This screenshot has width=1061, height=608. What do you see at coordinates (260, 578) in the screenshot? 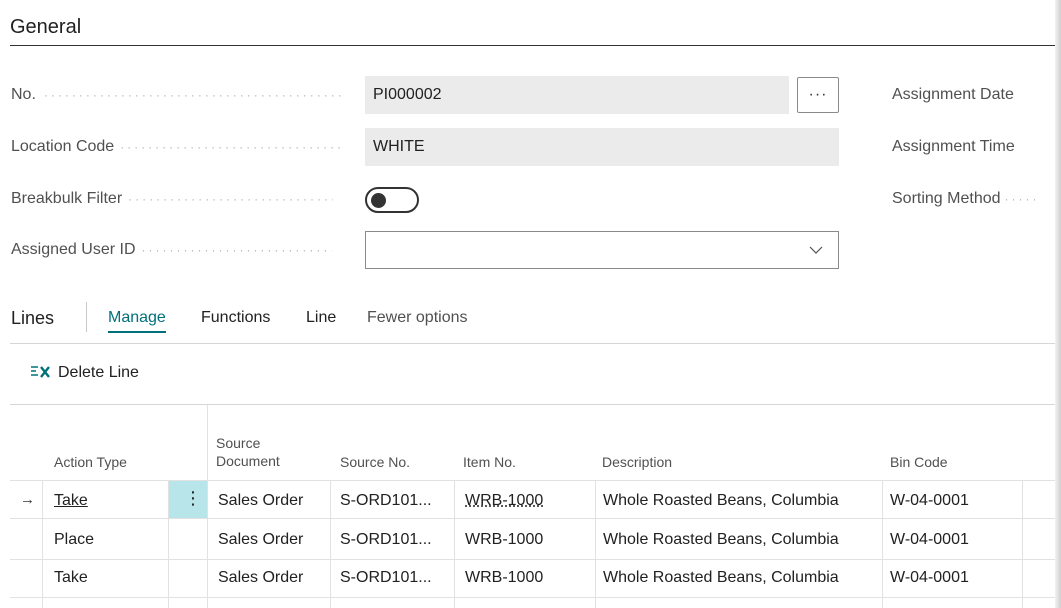
I see `row-3-source-document: Sales Order` at bounding box center [260, 578].